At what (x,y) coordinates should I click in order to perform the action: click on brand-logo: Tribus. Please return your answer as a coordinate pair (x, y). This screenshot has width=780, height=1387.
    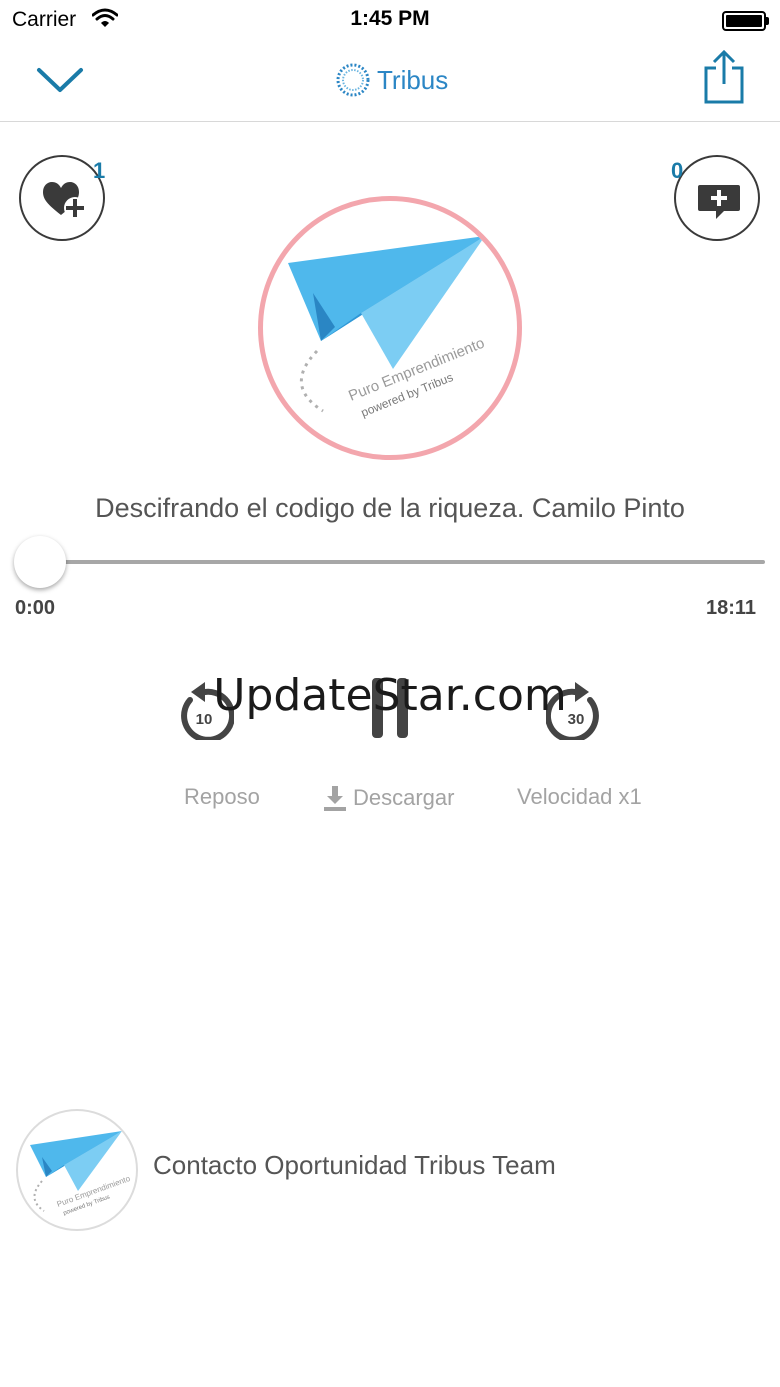
    Looking at the image, I should click on (391, 80).